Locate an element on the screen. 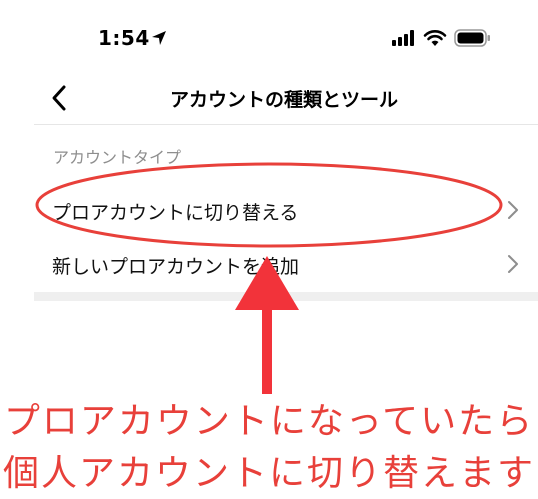 The image size is (538, 499). nav-bar: アカウントの種類とツール is located at coordinates (269, 98).